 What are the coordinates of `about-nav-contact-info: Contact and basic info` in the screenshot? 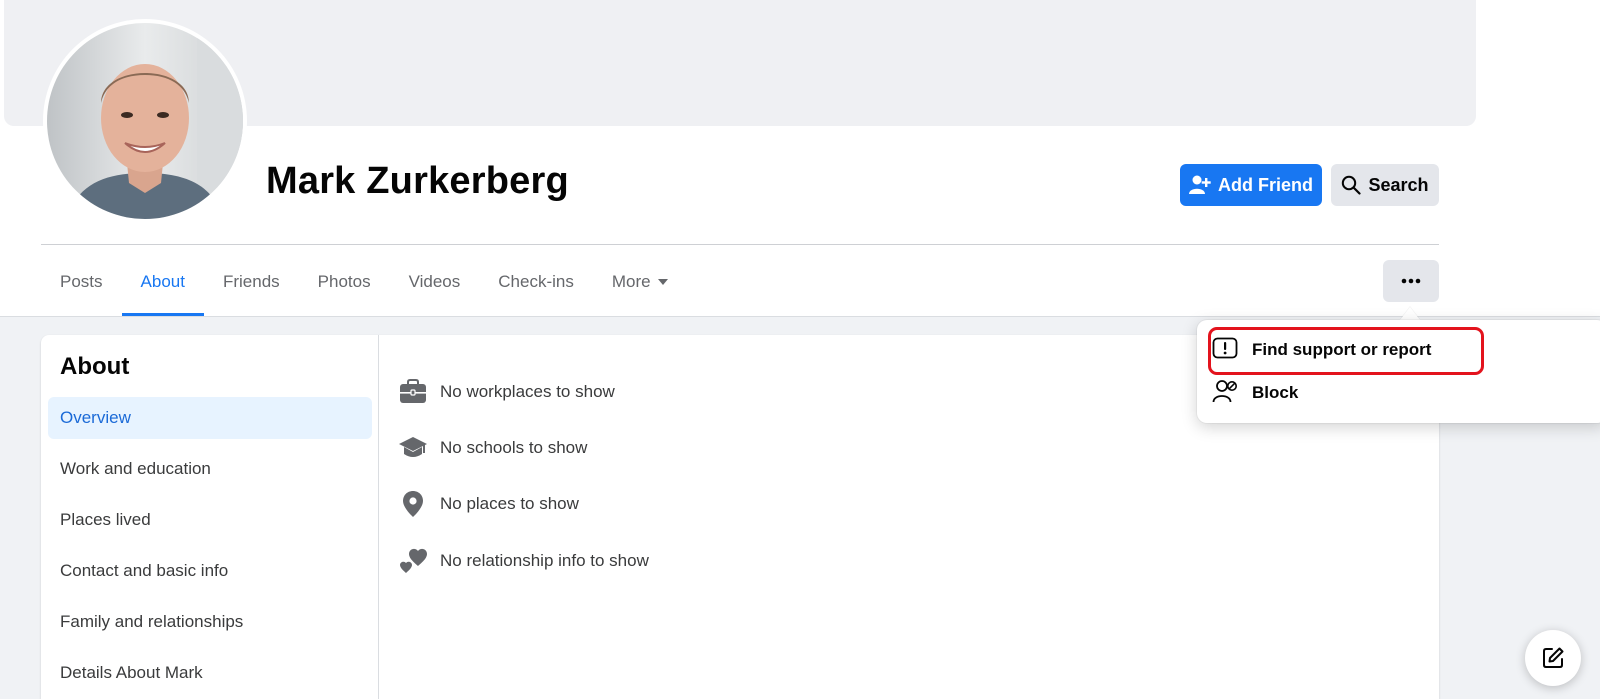 It's located at (210, 571).